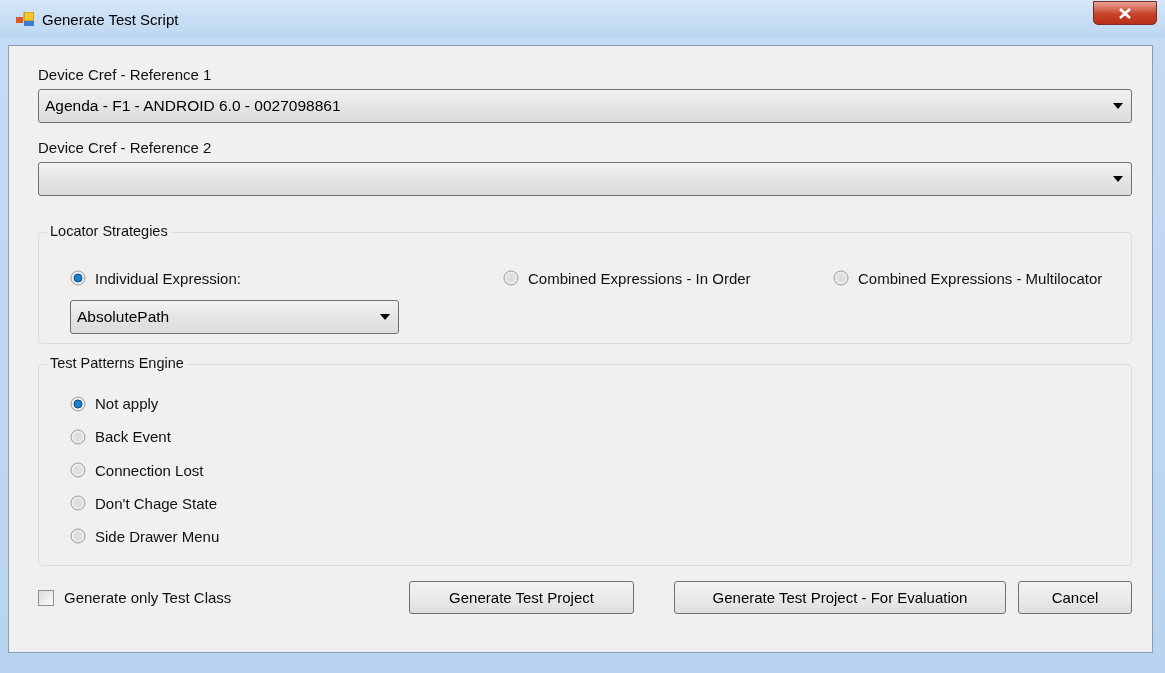  I want to click on group-title: Locator Strategies, so click(109, 231).